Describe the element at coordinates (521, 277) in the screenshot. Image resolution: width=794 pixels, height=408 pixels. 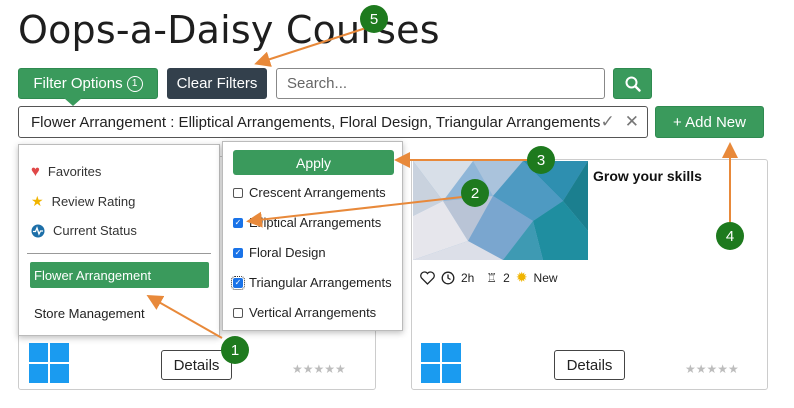
I see `sun-icon: ✹` at that location.